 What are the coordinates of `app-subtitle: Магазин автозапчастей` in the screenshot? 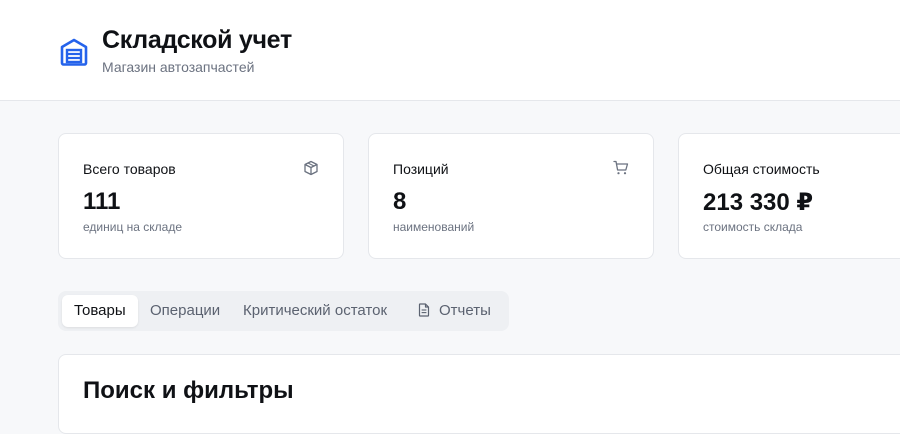 It's located at (178, 67).